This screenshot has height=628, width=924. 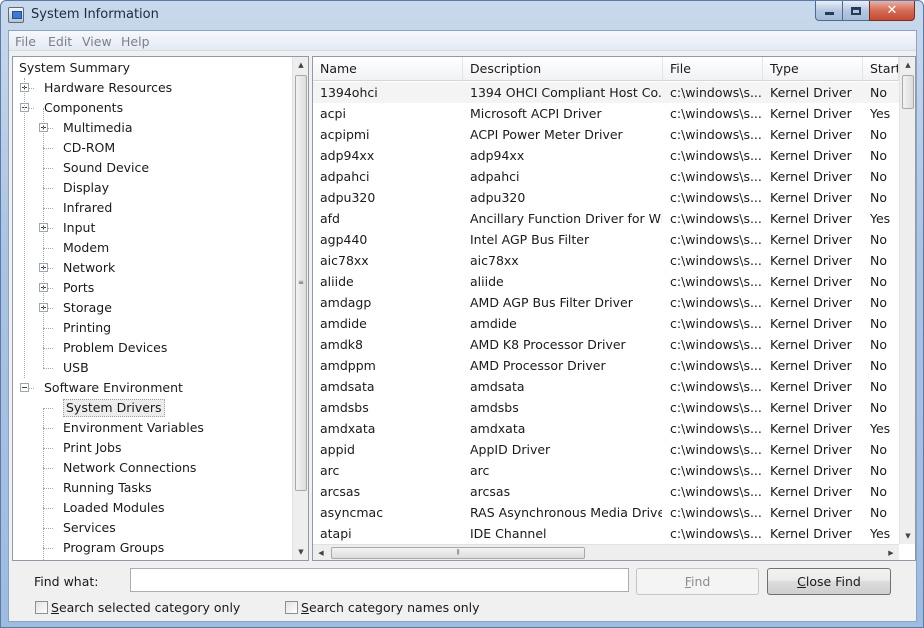 I want to click on column-name: Name, so click(x=388, y=69).